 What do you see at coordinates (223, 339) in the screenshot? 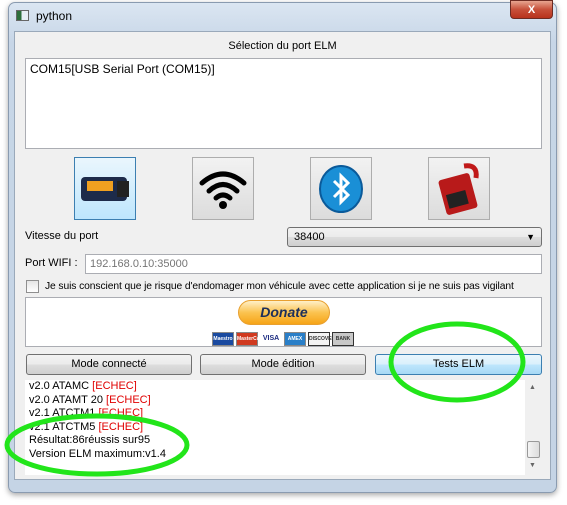
I see `card-maestro-icon: Maestro` at bounding box center [223, 339].